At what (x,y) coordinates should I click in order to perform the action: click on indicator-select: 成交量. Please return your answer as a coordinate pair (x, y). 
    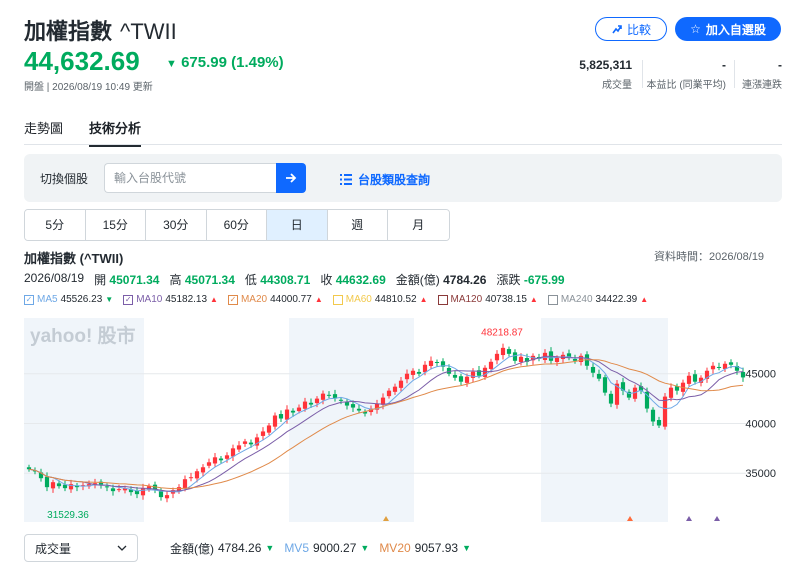
    Looking at the image, I should click on (81, 548).